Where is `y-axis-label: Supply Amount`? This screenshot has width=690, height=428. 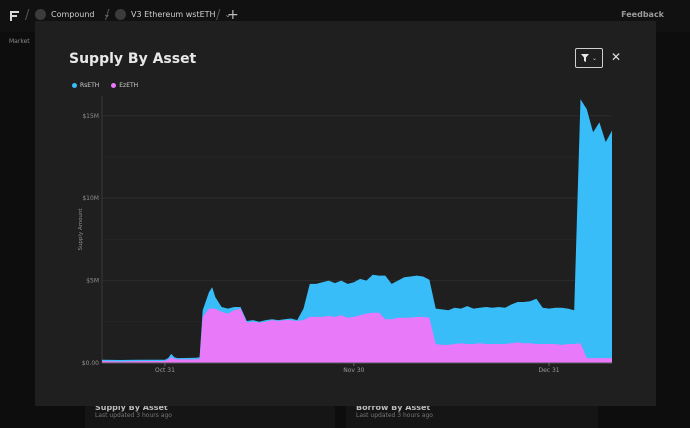 y-axis-label: Supply Amount is located at coordinates (81, 229).